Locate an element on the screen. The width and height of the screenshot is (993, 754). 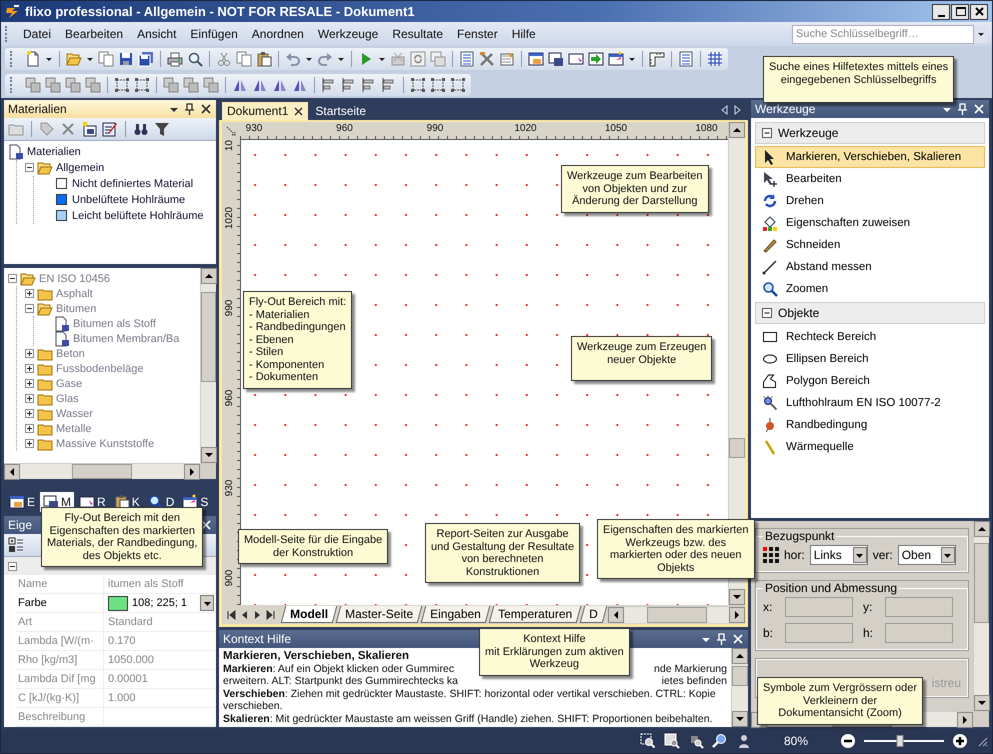
tree-item: Wasser is located at coordinates (110, 414).